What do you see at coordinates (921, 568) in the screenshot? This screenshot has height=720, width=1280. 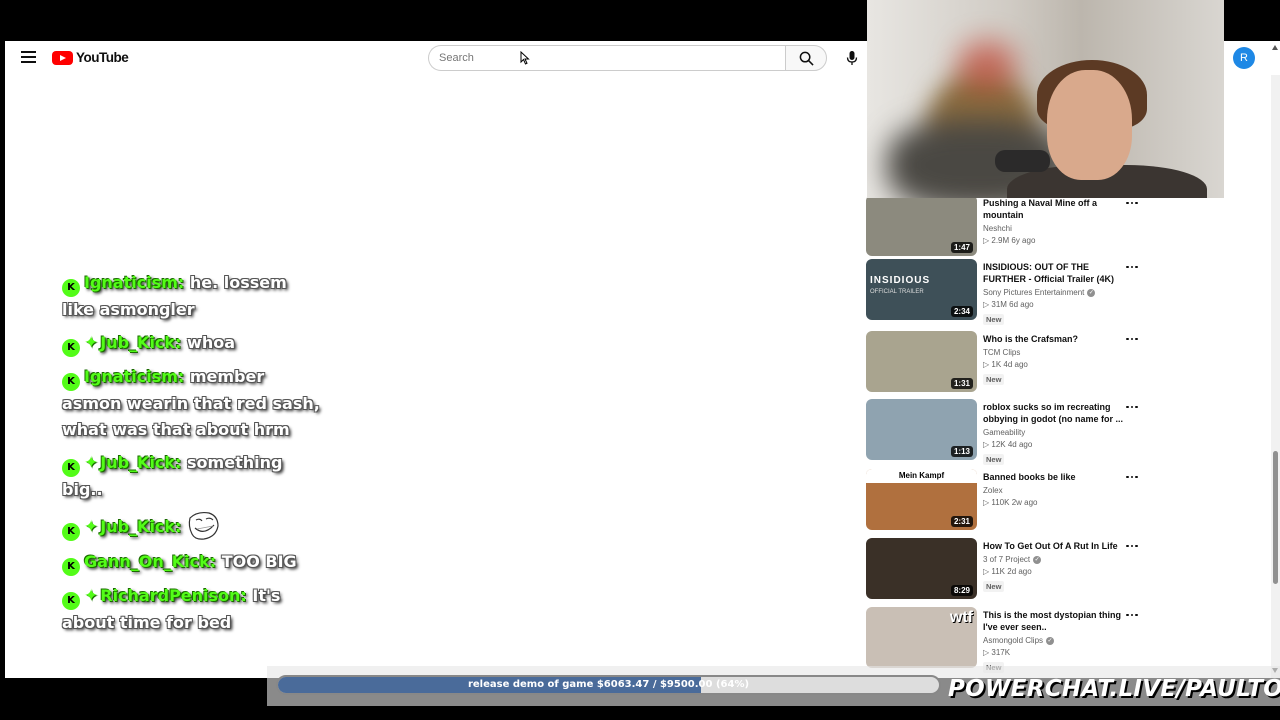 I see `video-thumbnail: 8:29` at bounding box center [921, 568].